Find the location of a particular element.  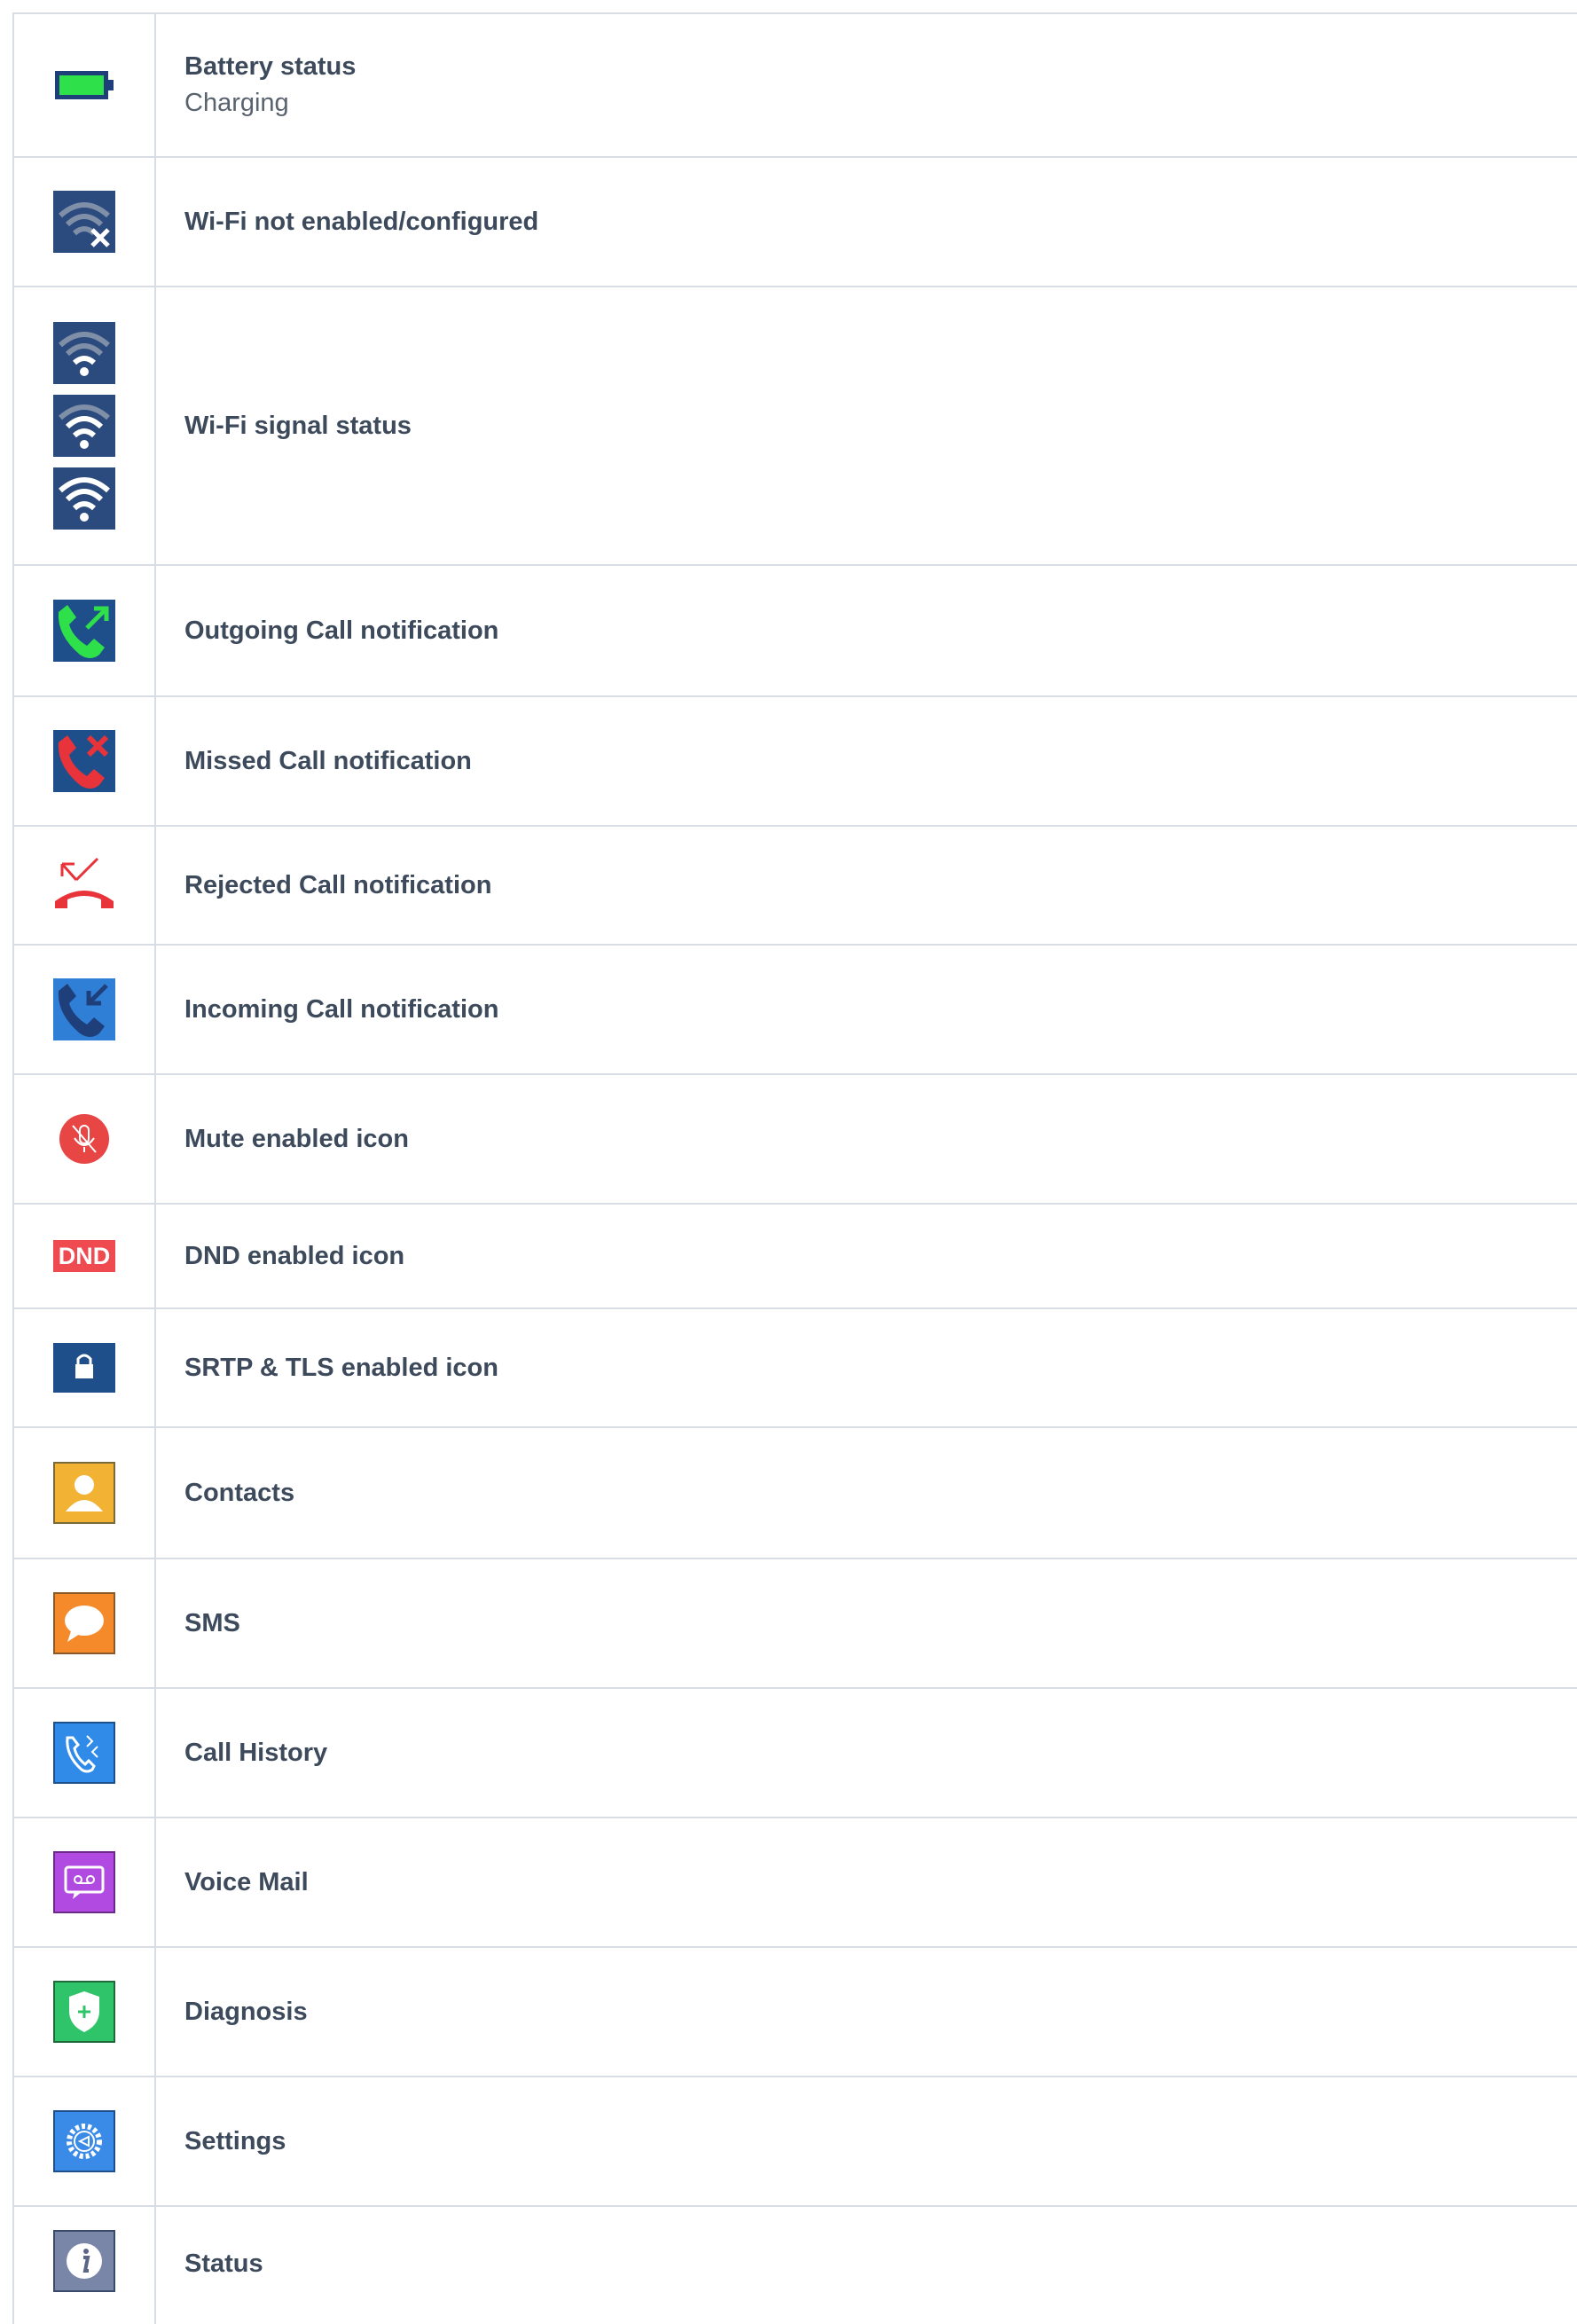

row-label: Contacts is located at coordinates (239, 1493).